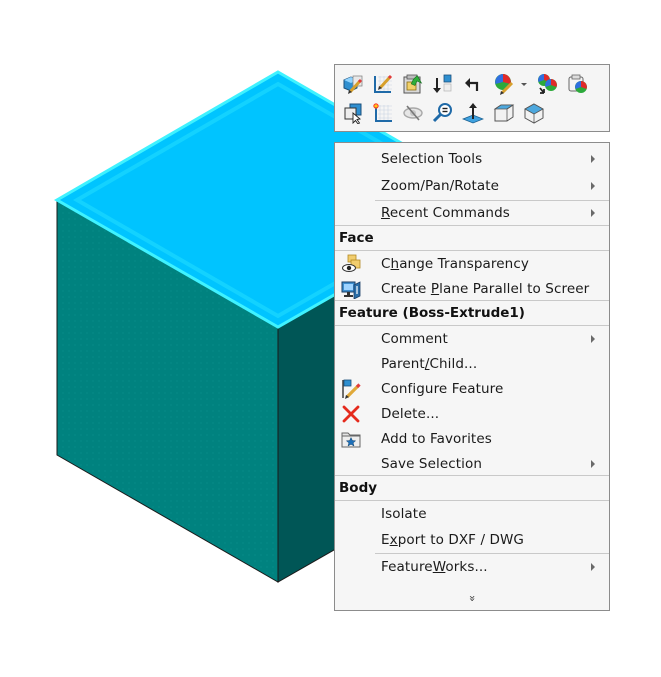 The height and width of the screenshot is (677, 661). I want to click on sketch-icon, so click(382, 112).